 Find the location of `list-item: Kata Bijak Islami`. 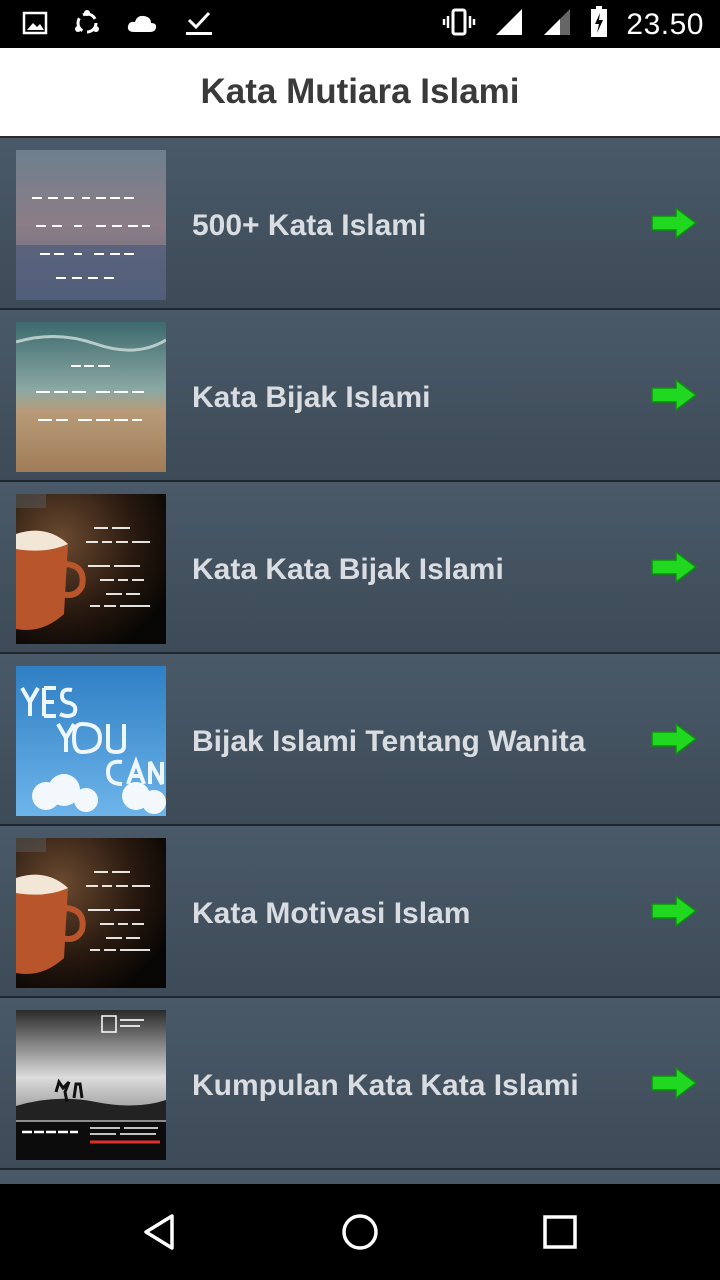

list-item: Kata Bijak Islami is located at coordinates (360, 396).